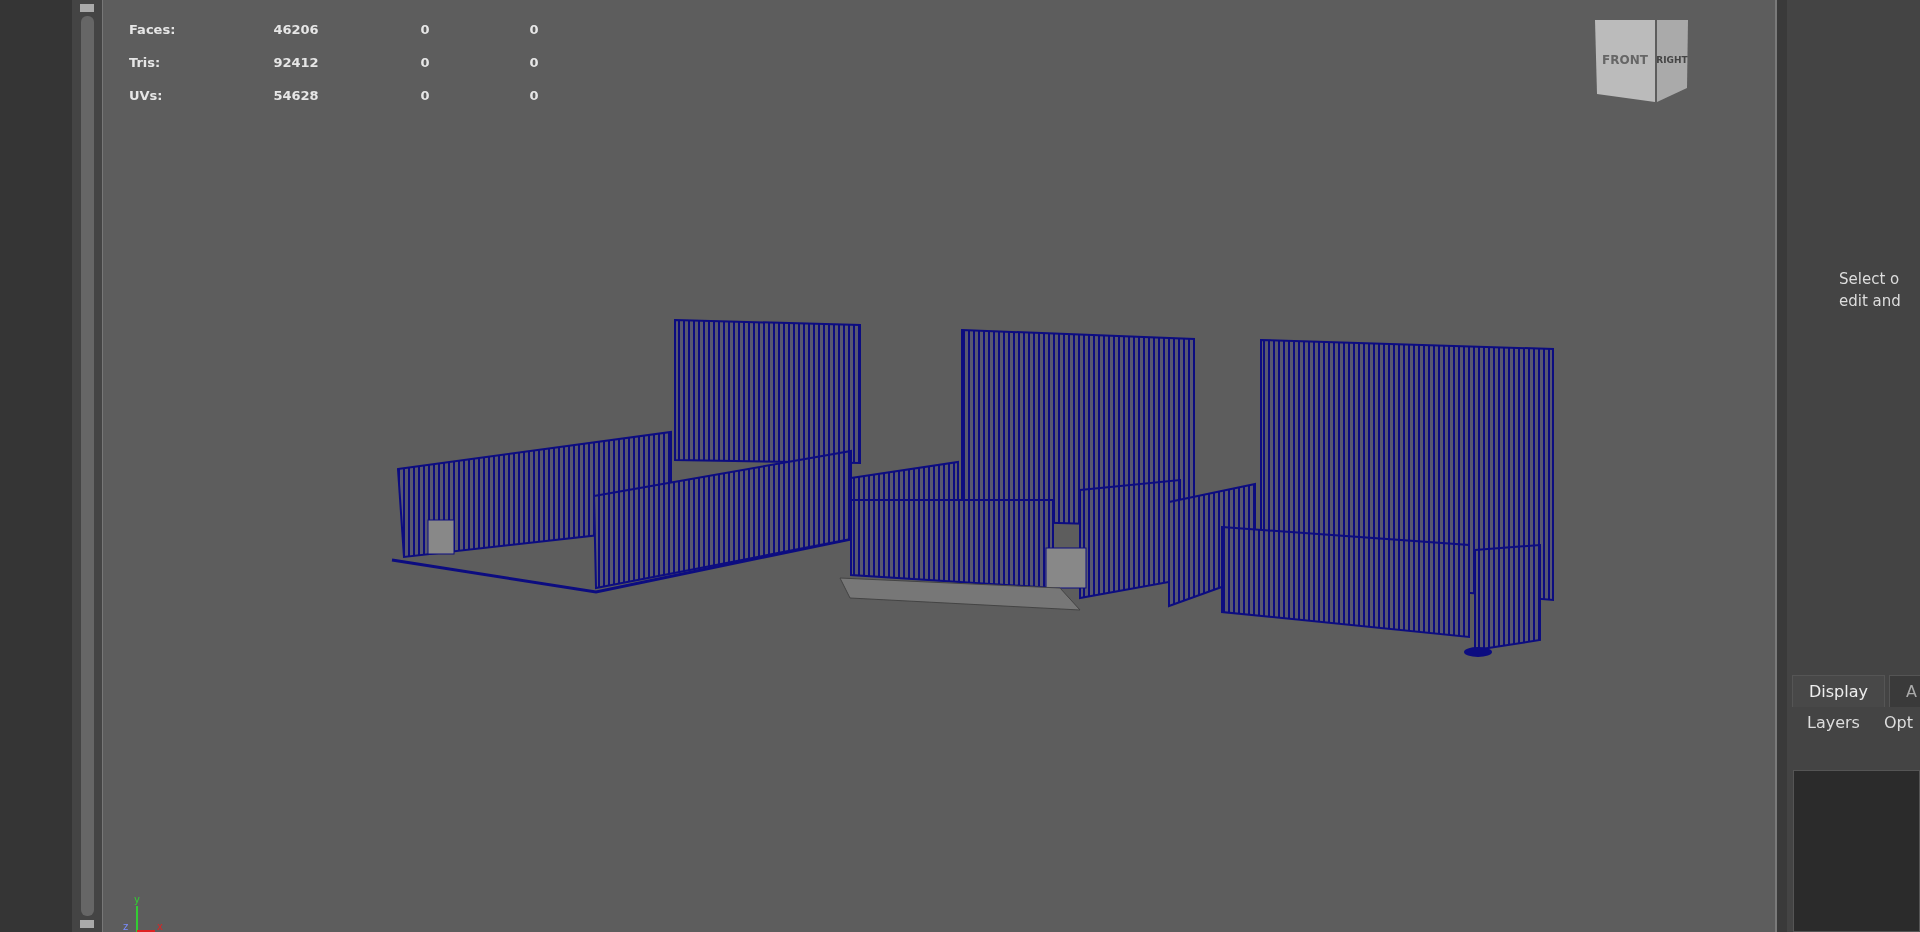 The image size is (1920, 932). Describe the element at coordinates (1782, 466) in the screenshot. I see `panel-splitter` at that location.